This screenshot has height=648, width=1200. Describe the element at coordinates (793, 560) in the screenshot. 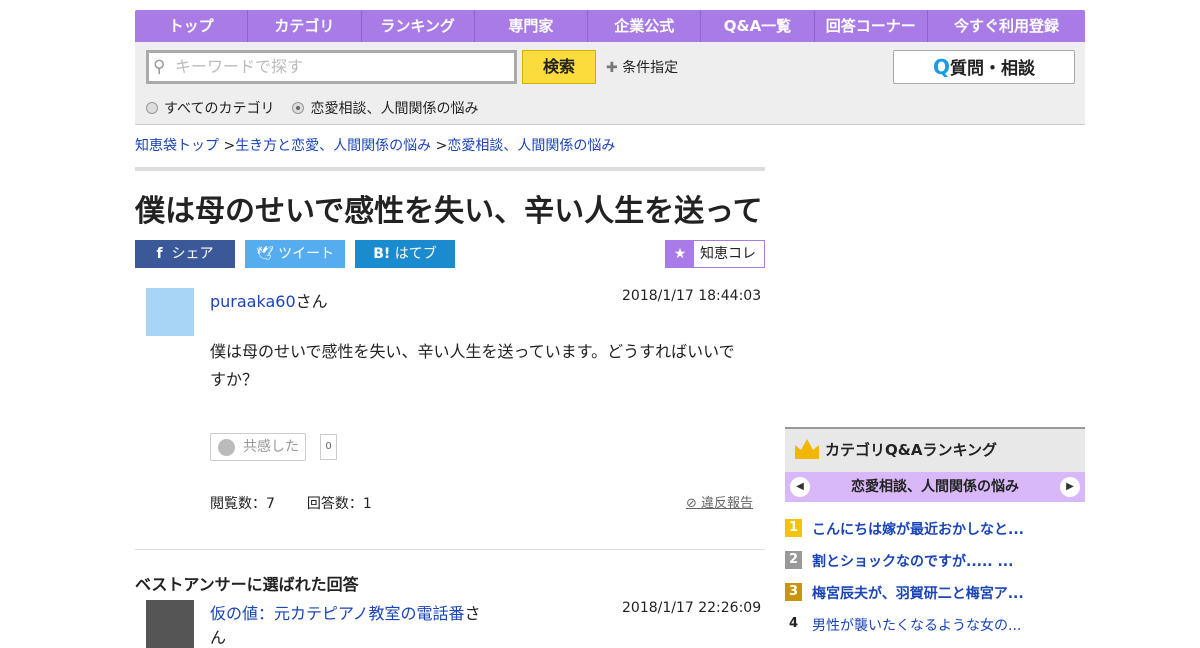

I see `rank-number: 2` at that location.